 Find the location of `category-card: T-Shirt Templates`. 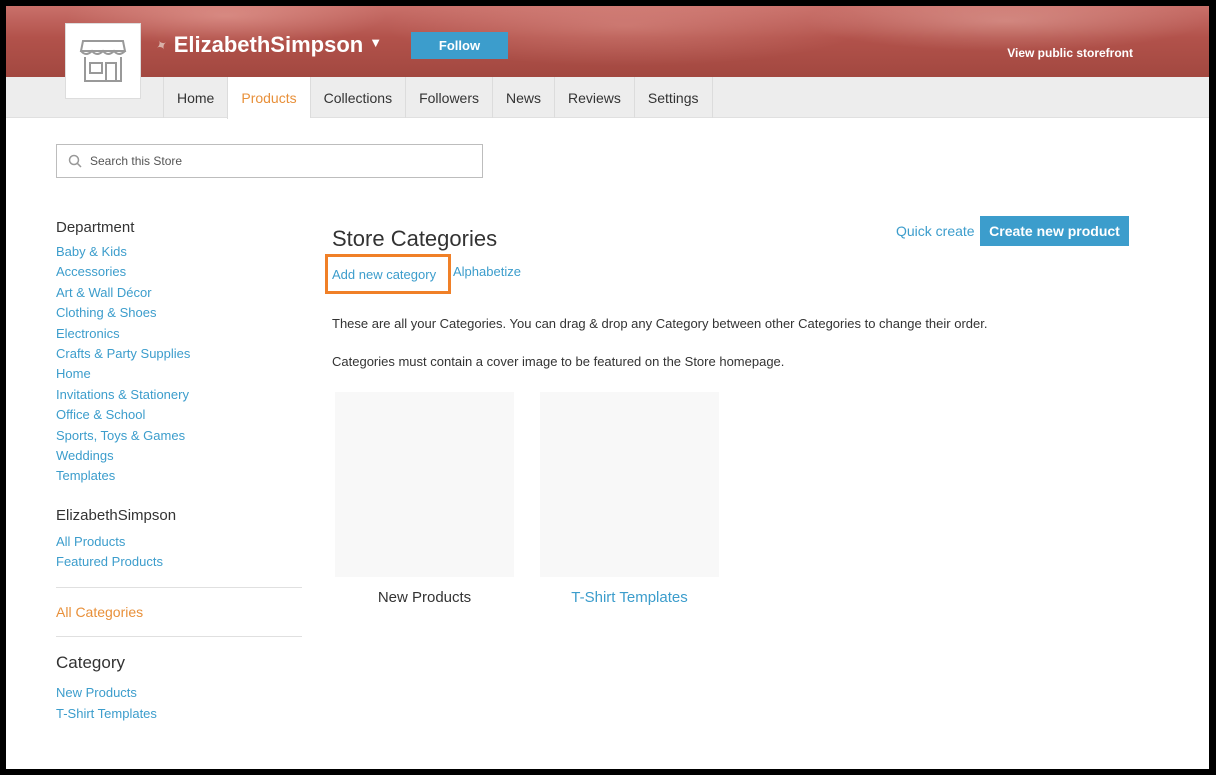

category-card: T-Shirt Templates is located at coordinates (629, 499).